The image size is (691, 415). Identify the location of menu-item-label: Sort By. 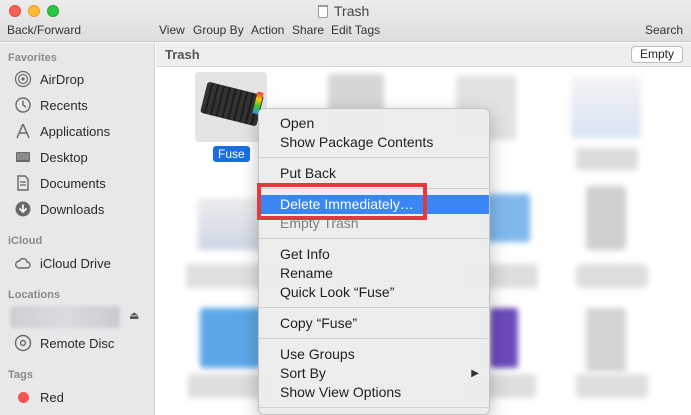
(303, 373).